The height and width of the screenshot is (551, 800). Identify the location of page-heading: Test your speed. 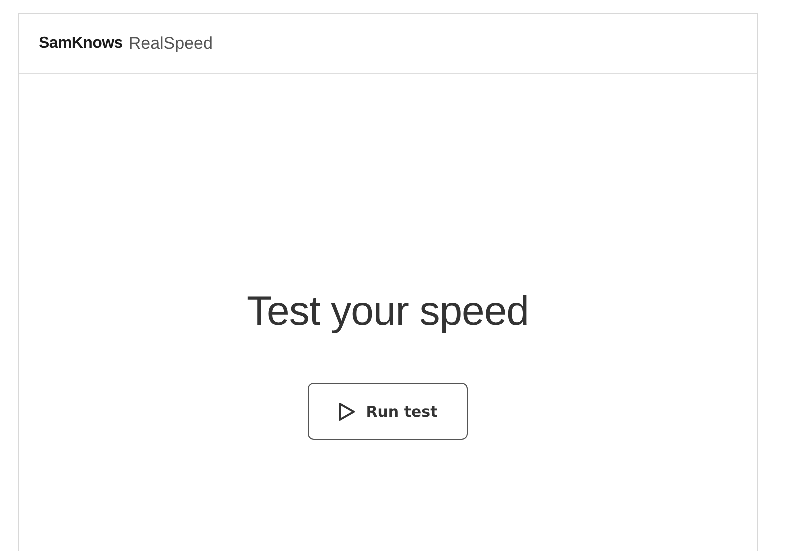
(388, 311).